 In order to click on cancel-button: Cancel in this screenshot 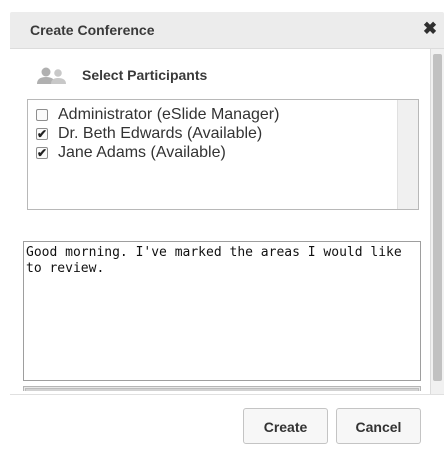, I will do `click(378, 426)`.